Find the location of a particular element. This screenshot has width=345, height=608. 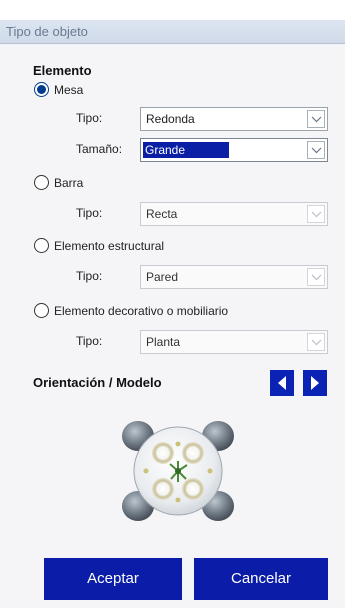

radio-estructural-label: Elemento estructural is located at coordinates (109, 245).